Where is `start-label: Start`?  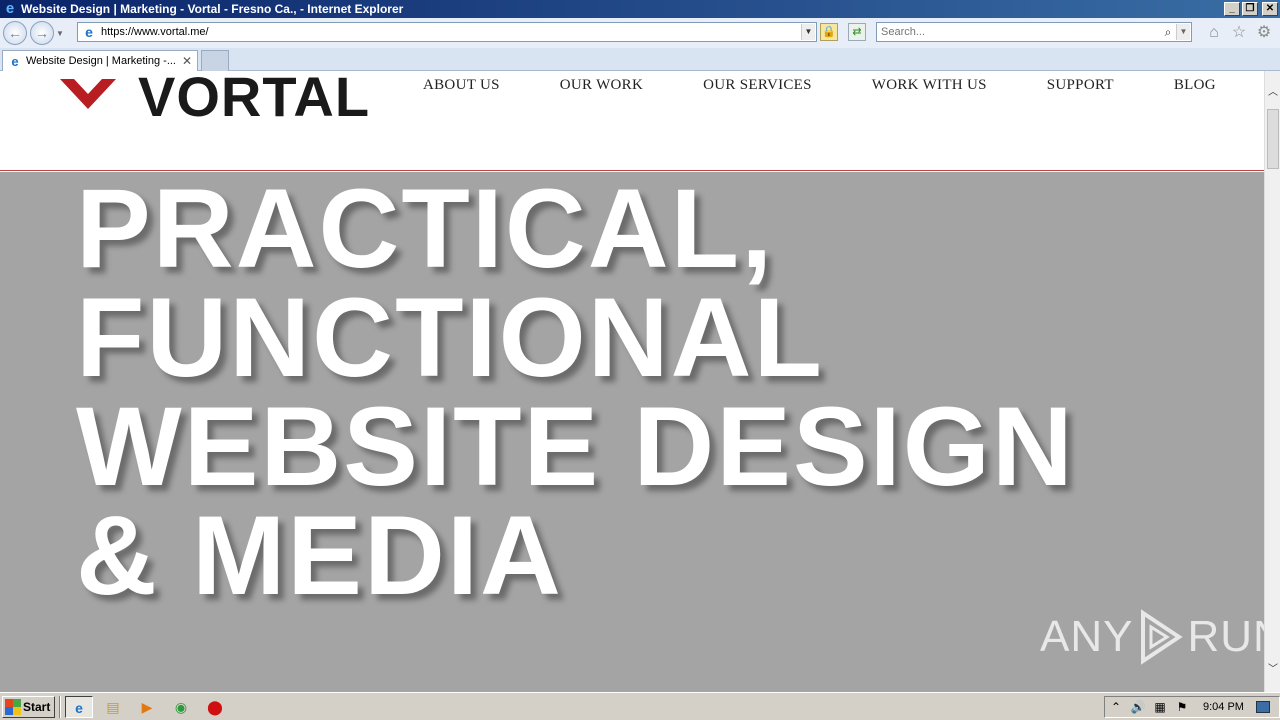 start-label: Start is located at coordinates (37, 706).